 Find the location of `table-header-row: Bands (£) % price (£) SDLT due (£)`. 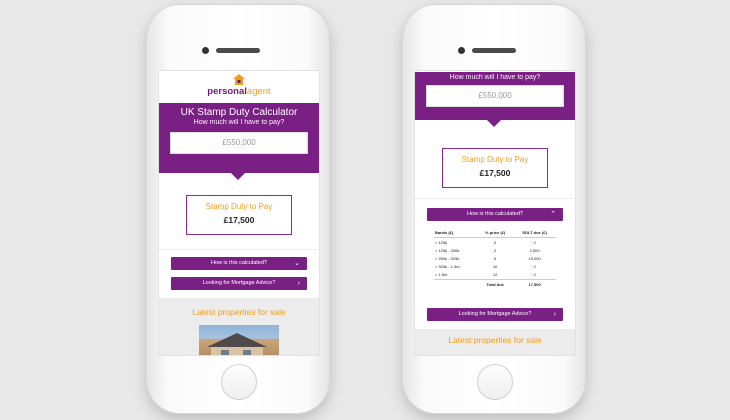

table-header-row: Bands (£) % price (£) SDLT due (£) is located at coordinates (495, 233).